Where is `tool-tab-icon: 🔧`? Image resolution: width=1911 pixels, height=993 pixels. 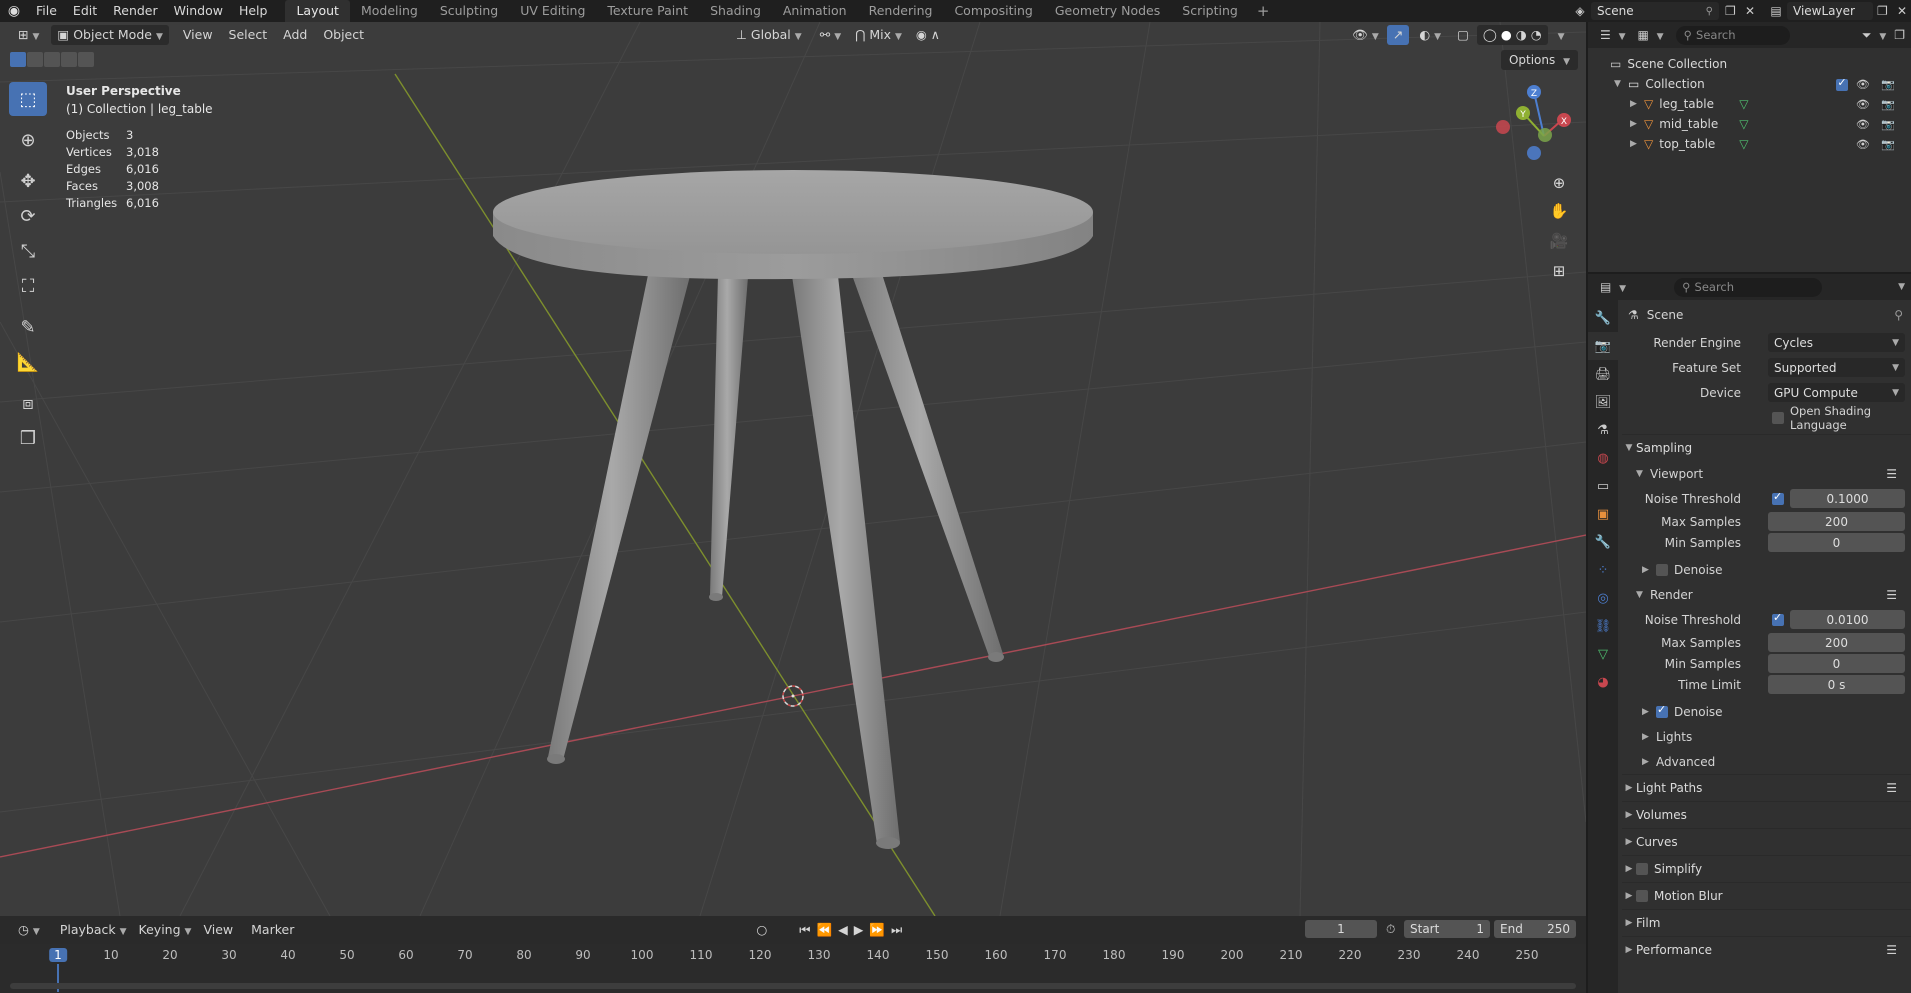 tool-tab-icon: 🔧 is located at coordinates (1603, 318).